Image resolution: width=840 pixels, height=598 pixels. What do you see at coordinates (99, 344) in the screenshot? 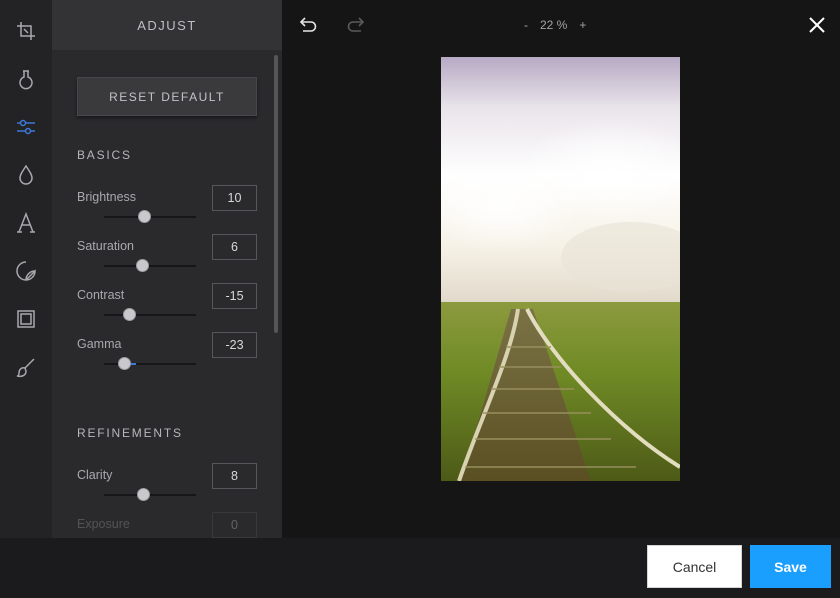
I see `gamma-label: Gamma` at bounding box center [99, 344].